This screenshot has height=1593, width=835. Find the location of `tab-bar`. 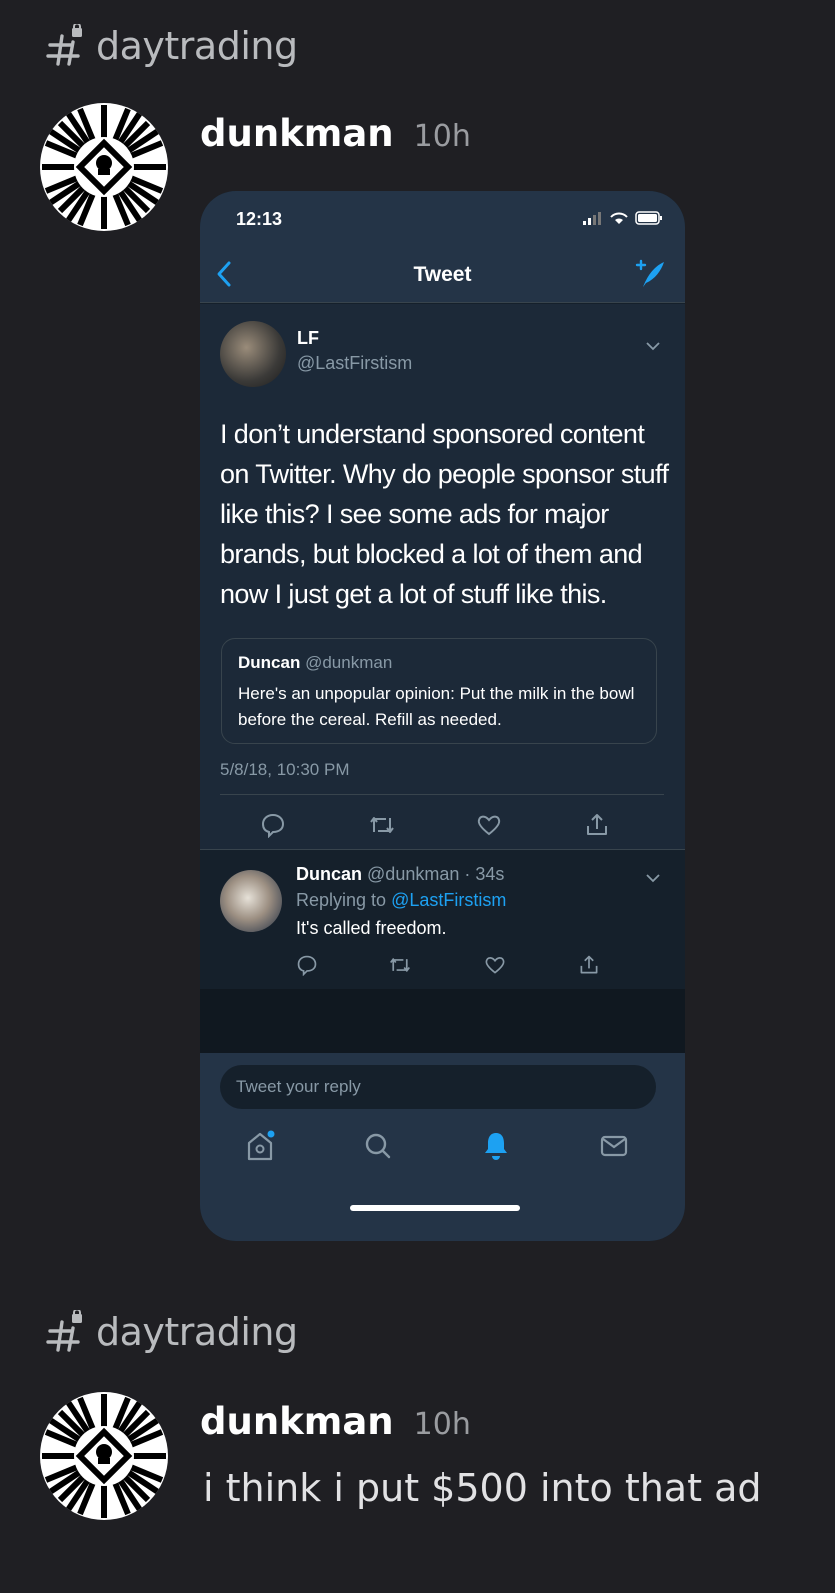

tab-bar is located at coordinates (442, 1149).